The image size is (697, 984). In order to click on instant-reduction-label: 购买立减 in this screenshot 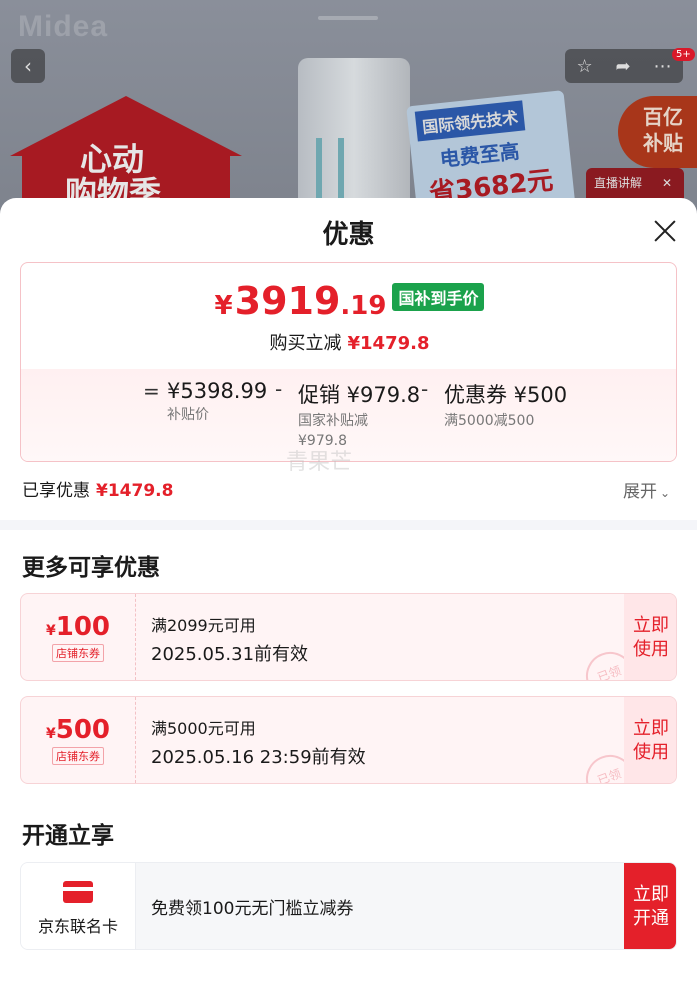, I will do `click(305, 343)`.